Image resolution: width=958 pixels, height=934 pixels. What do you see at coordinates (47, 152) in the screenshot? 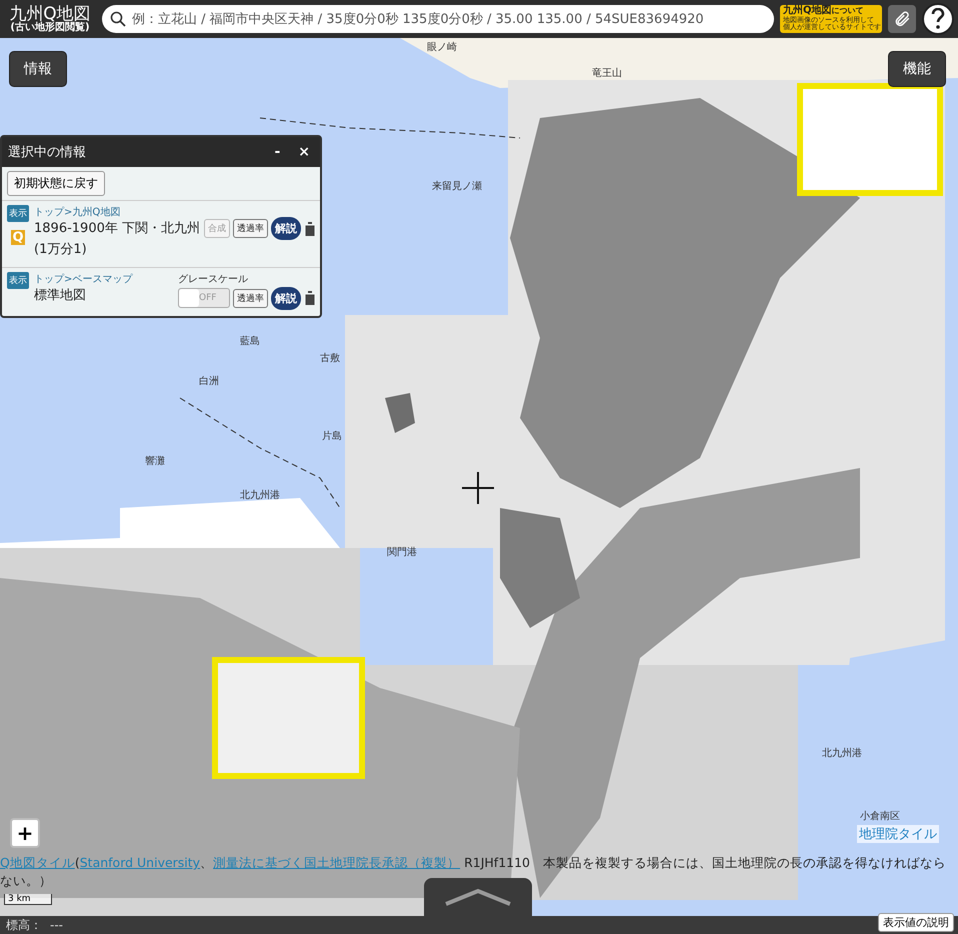
I see `panel-title: 選択中の情報` at bounding box center [47, 152].